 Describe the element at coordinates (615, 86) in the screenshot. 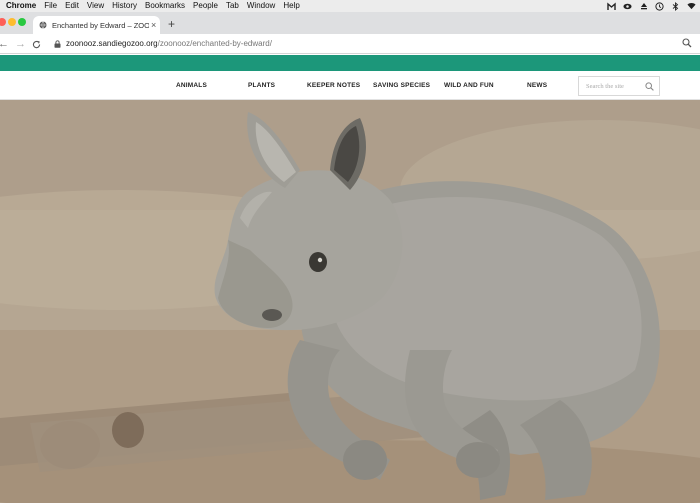

I see `search-input` at that location.